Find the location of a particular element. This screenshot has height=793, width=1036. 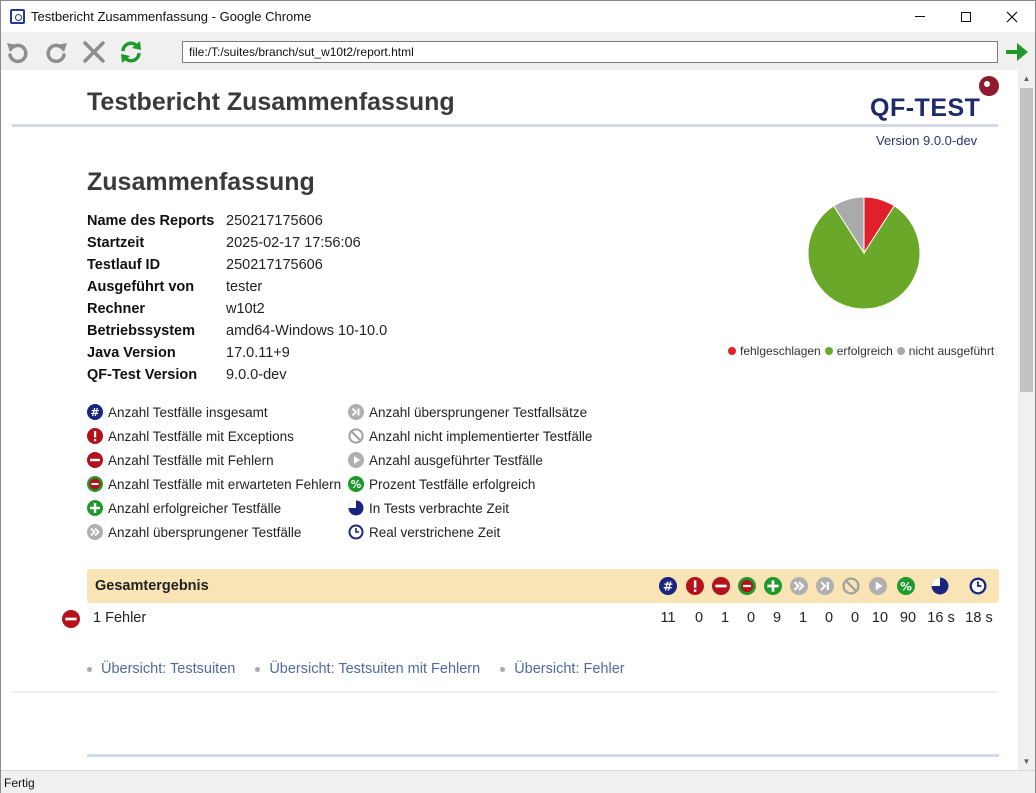

result-value-skipped: 1 is located at coordinates (803, 618).